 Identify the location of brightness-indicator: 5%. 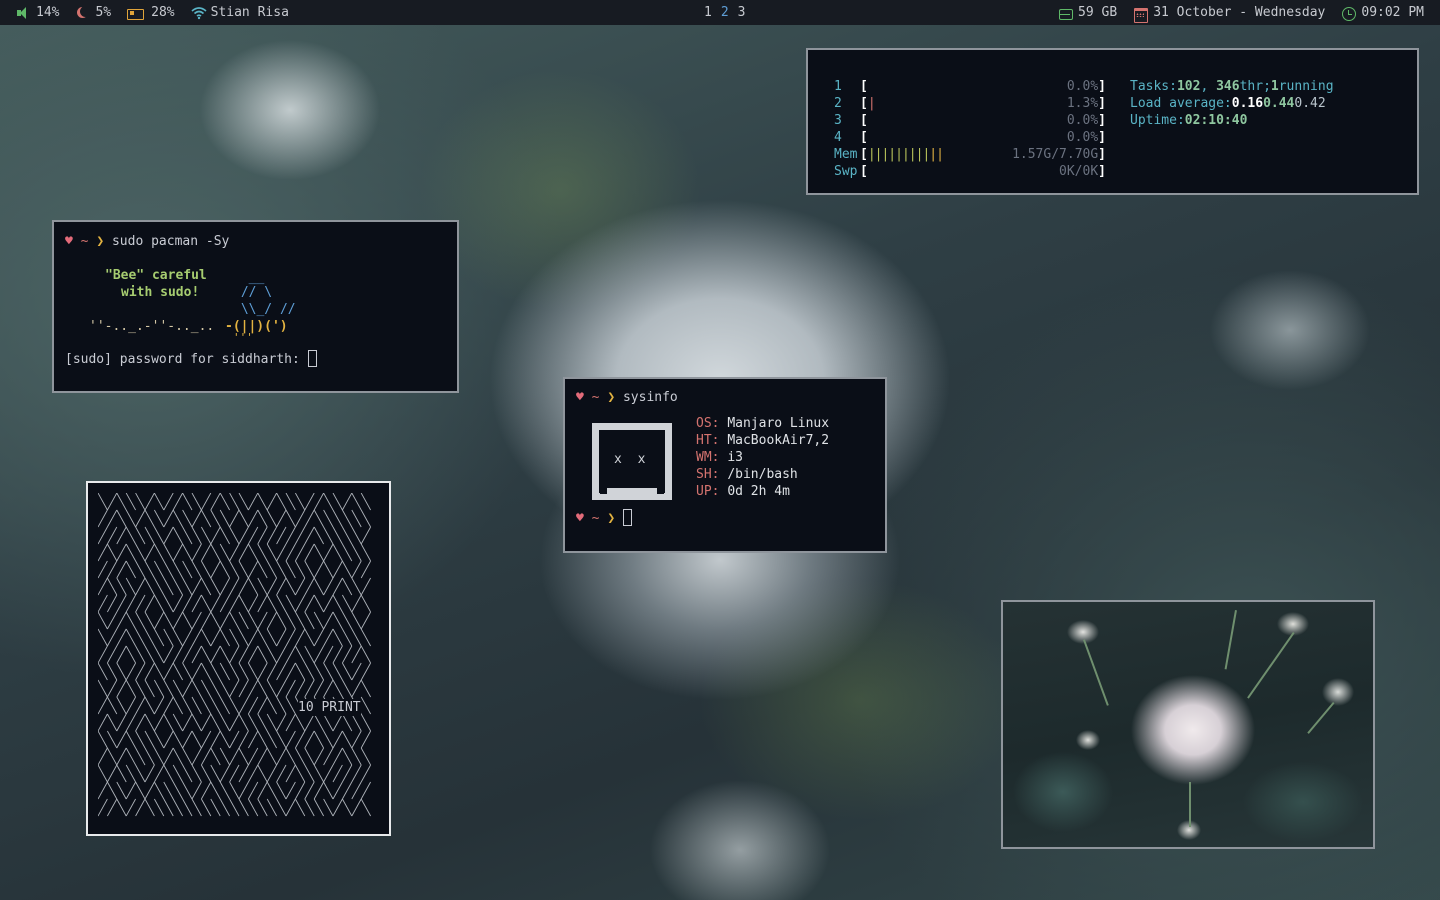
(93, 12).